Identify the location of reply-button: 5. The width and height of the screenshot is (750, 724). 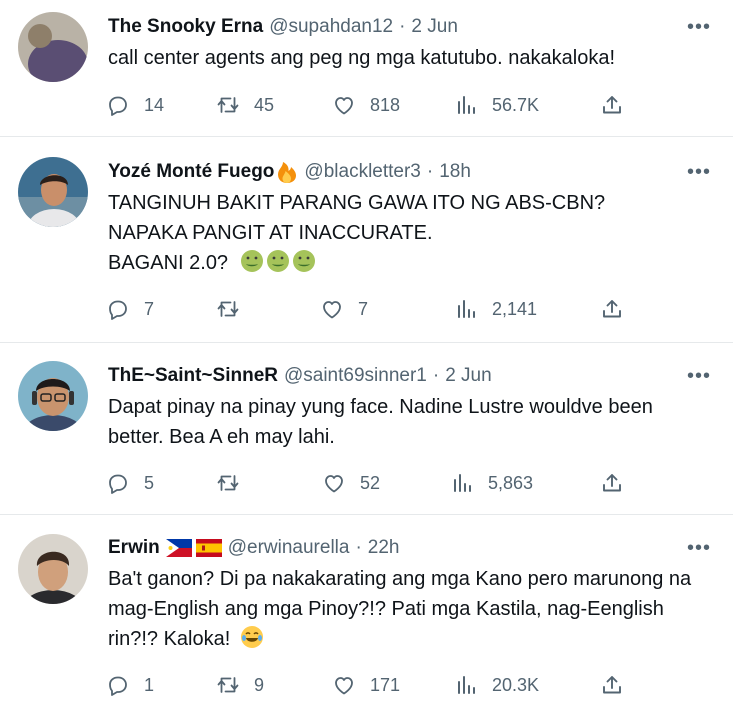
(130, 483).